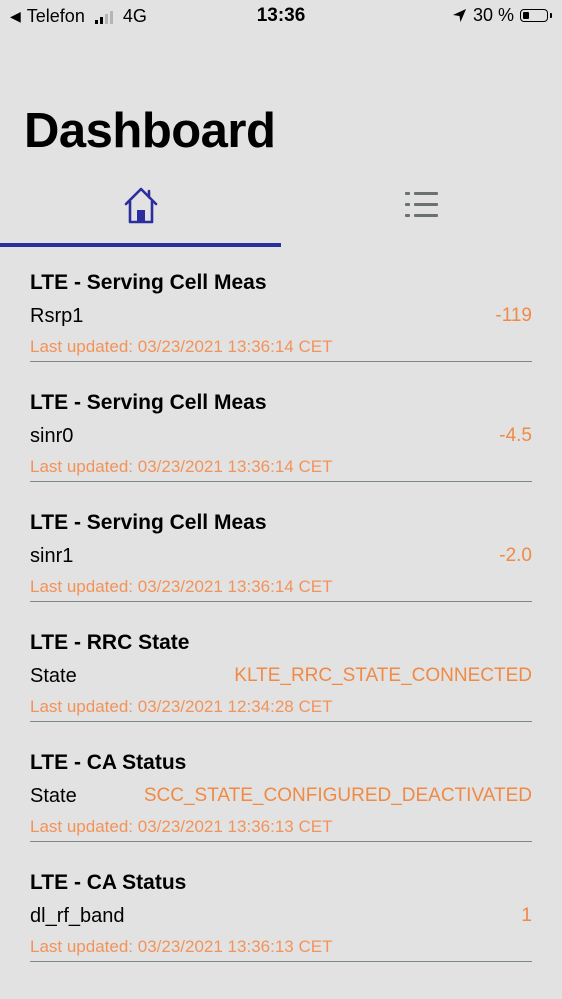 This screenshot has height=999, width=562. Describe the element at coordinates (513, 315) in the screenshot. I see `item-value: -119` at that location.